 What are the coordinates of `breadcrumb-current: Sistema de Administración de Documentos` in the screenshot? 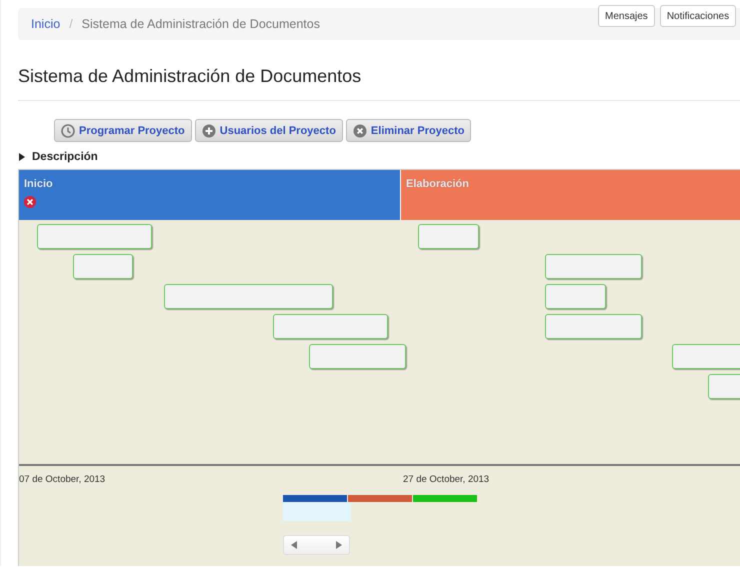 It's located at (201, 24).